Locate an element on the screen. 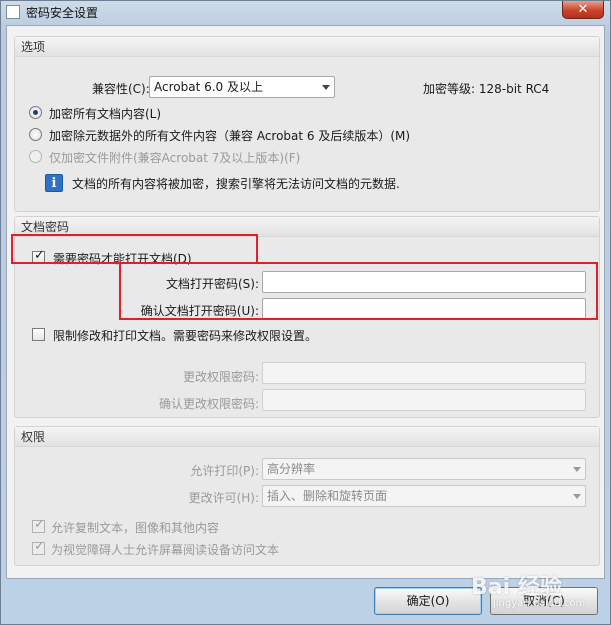  screen-reader-checkbox: ✓ is located at coordinates (38, 547).